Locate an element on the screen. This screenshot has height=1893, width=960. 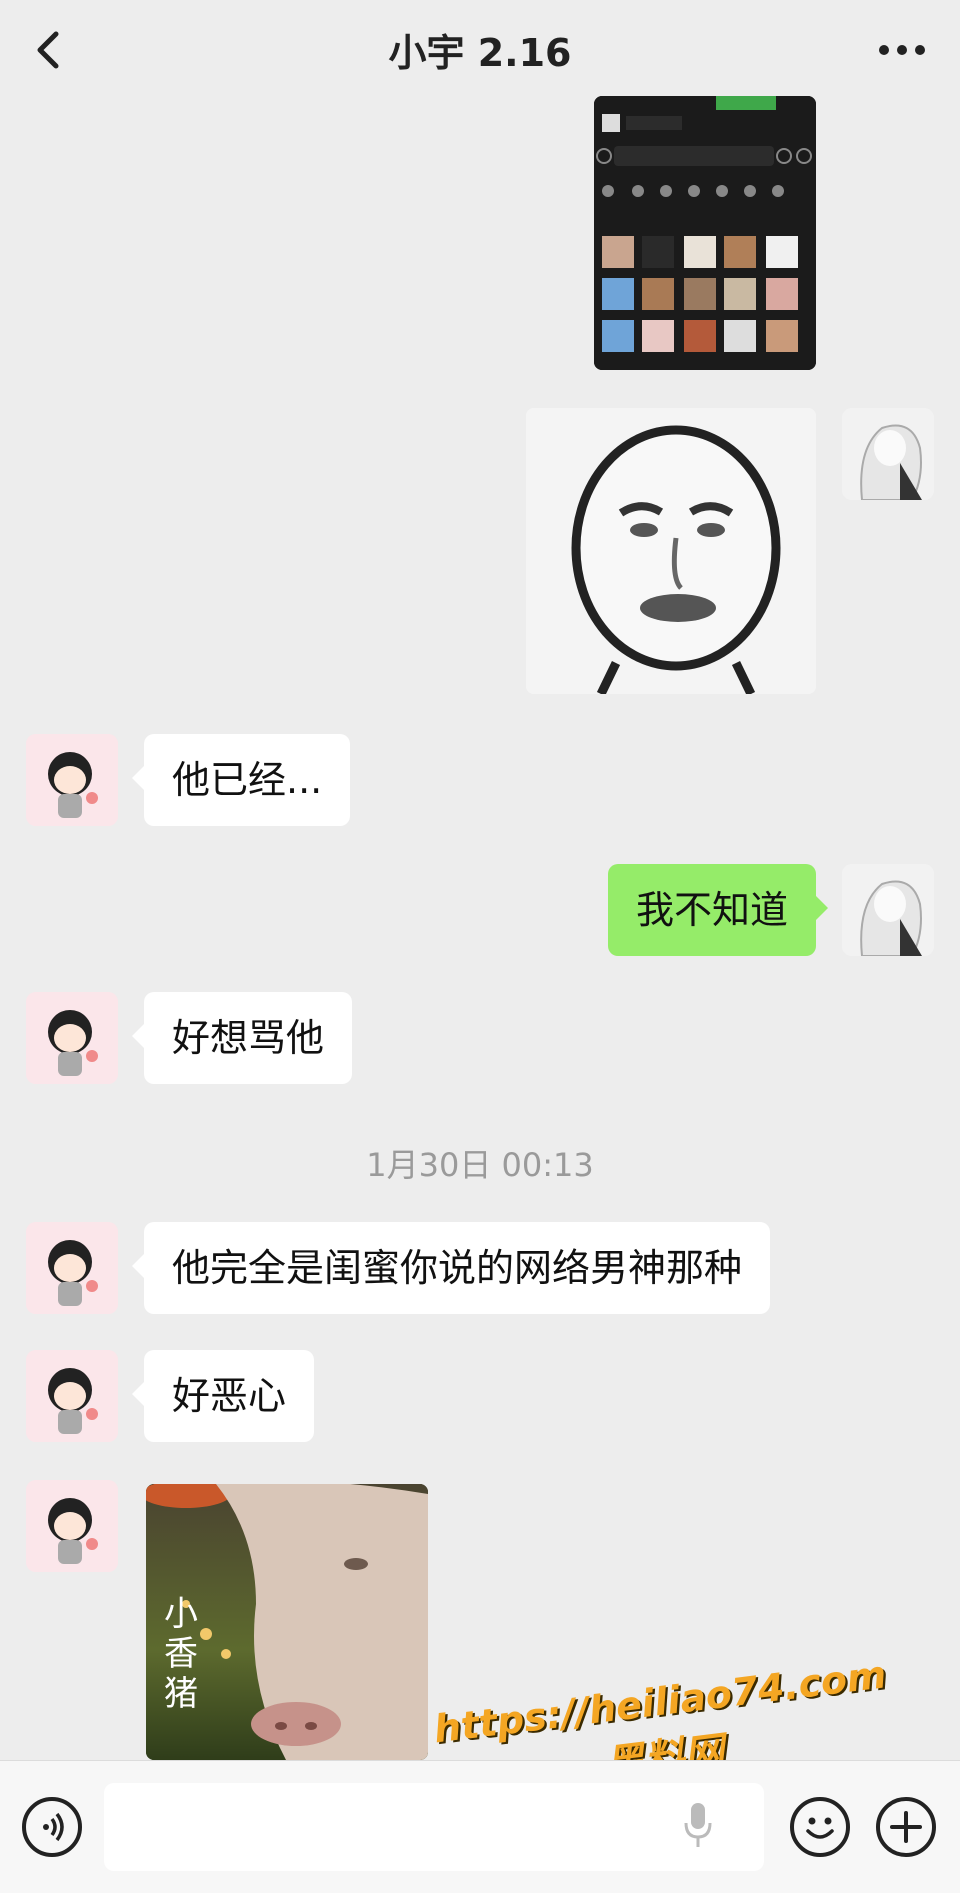
emoji-icon is located at coordinates (820, 1828).